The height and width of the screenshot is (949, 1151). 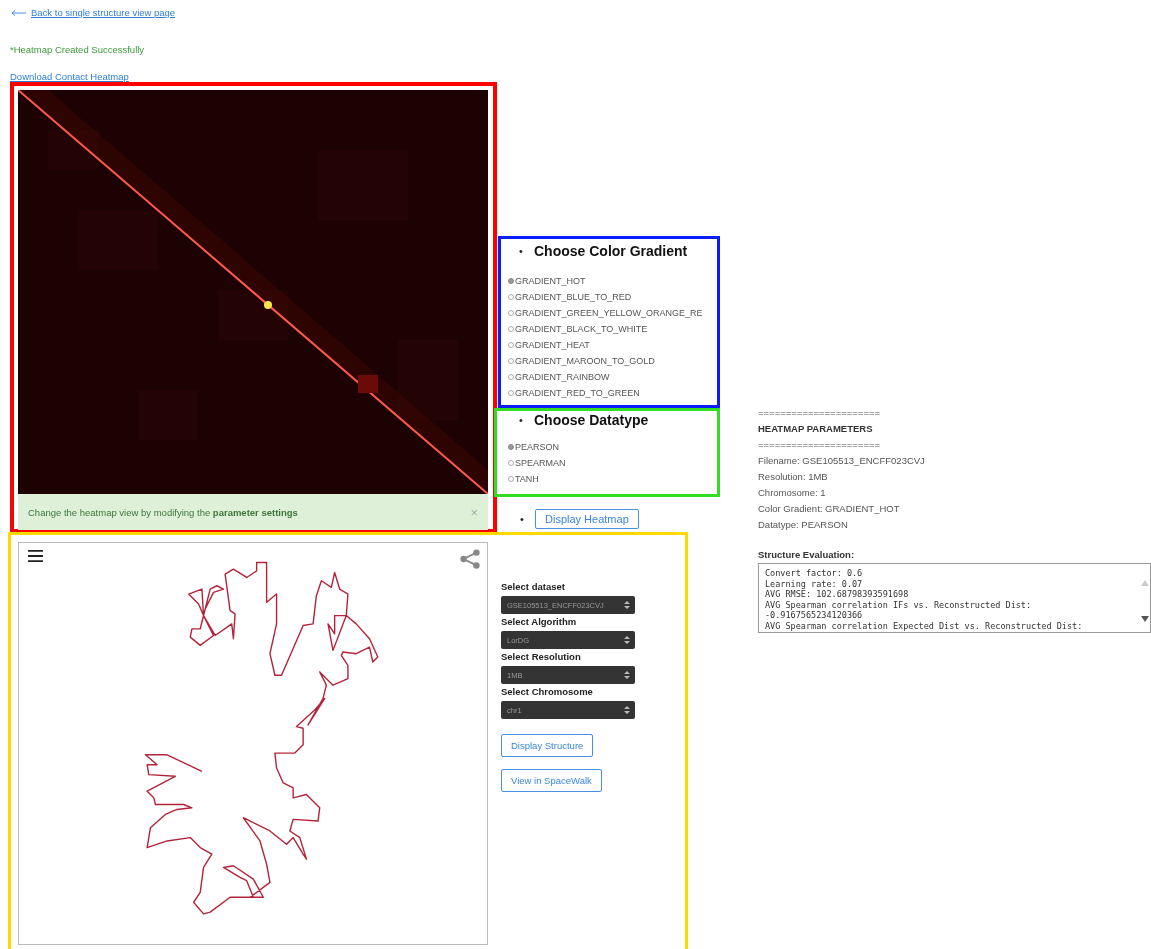 I want to click on evaluation-line: -0.9167565234120366, so click(x=814, y=615).